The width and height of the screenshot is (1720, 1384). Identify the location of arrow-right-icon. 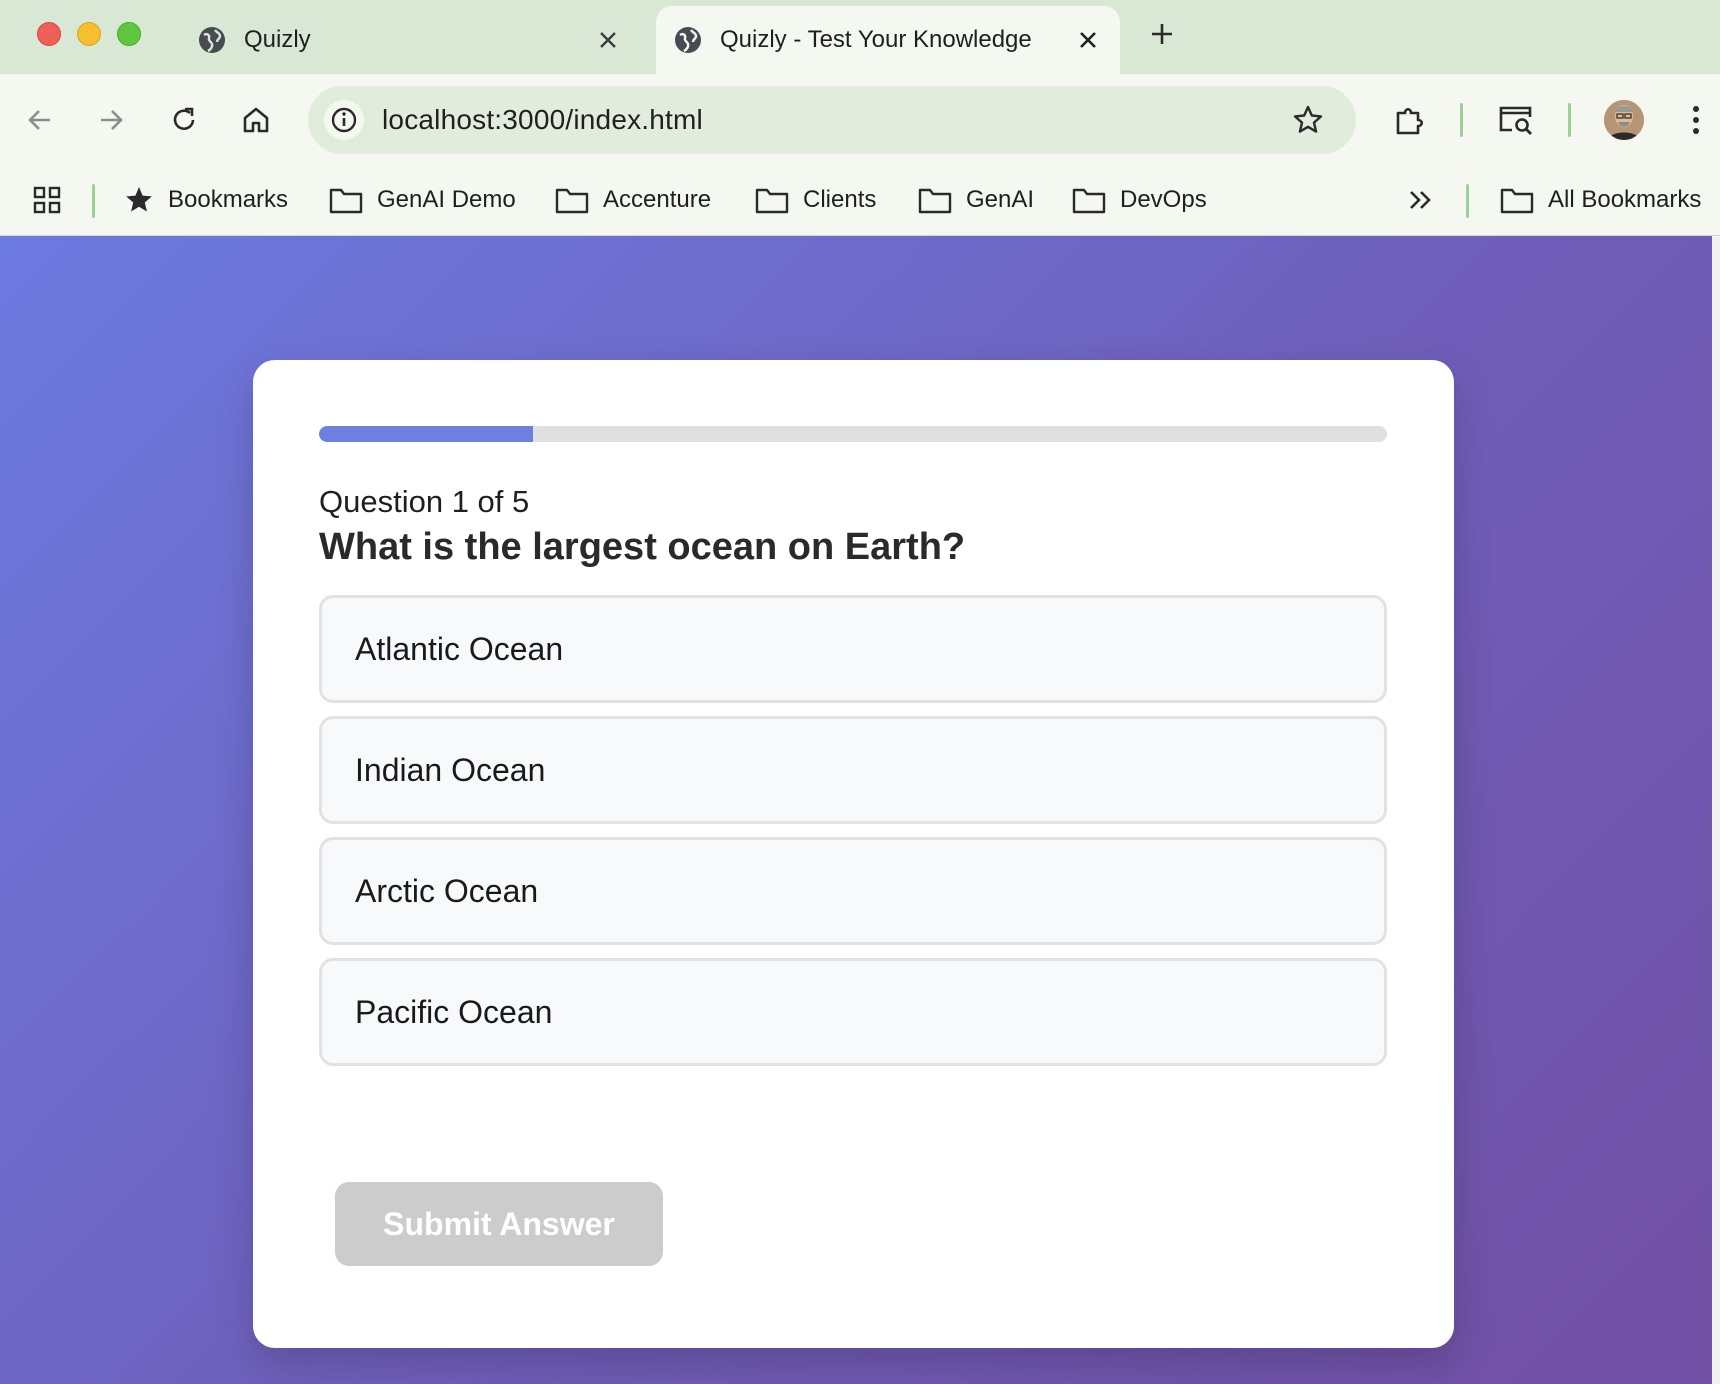
(112, 120).